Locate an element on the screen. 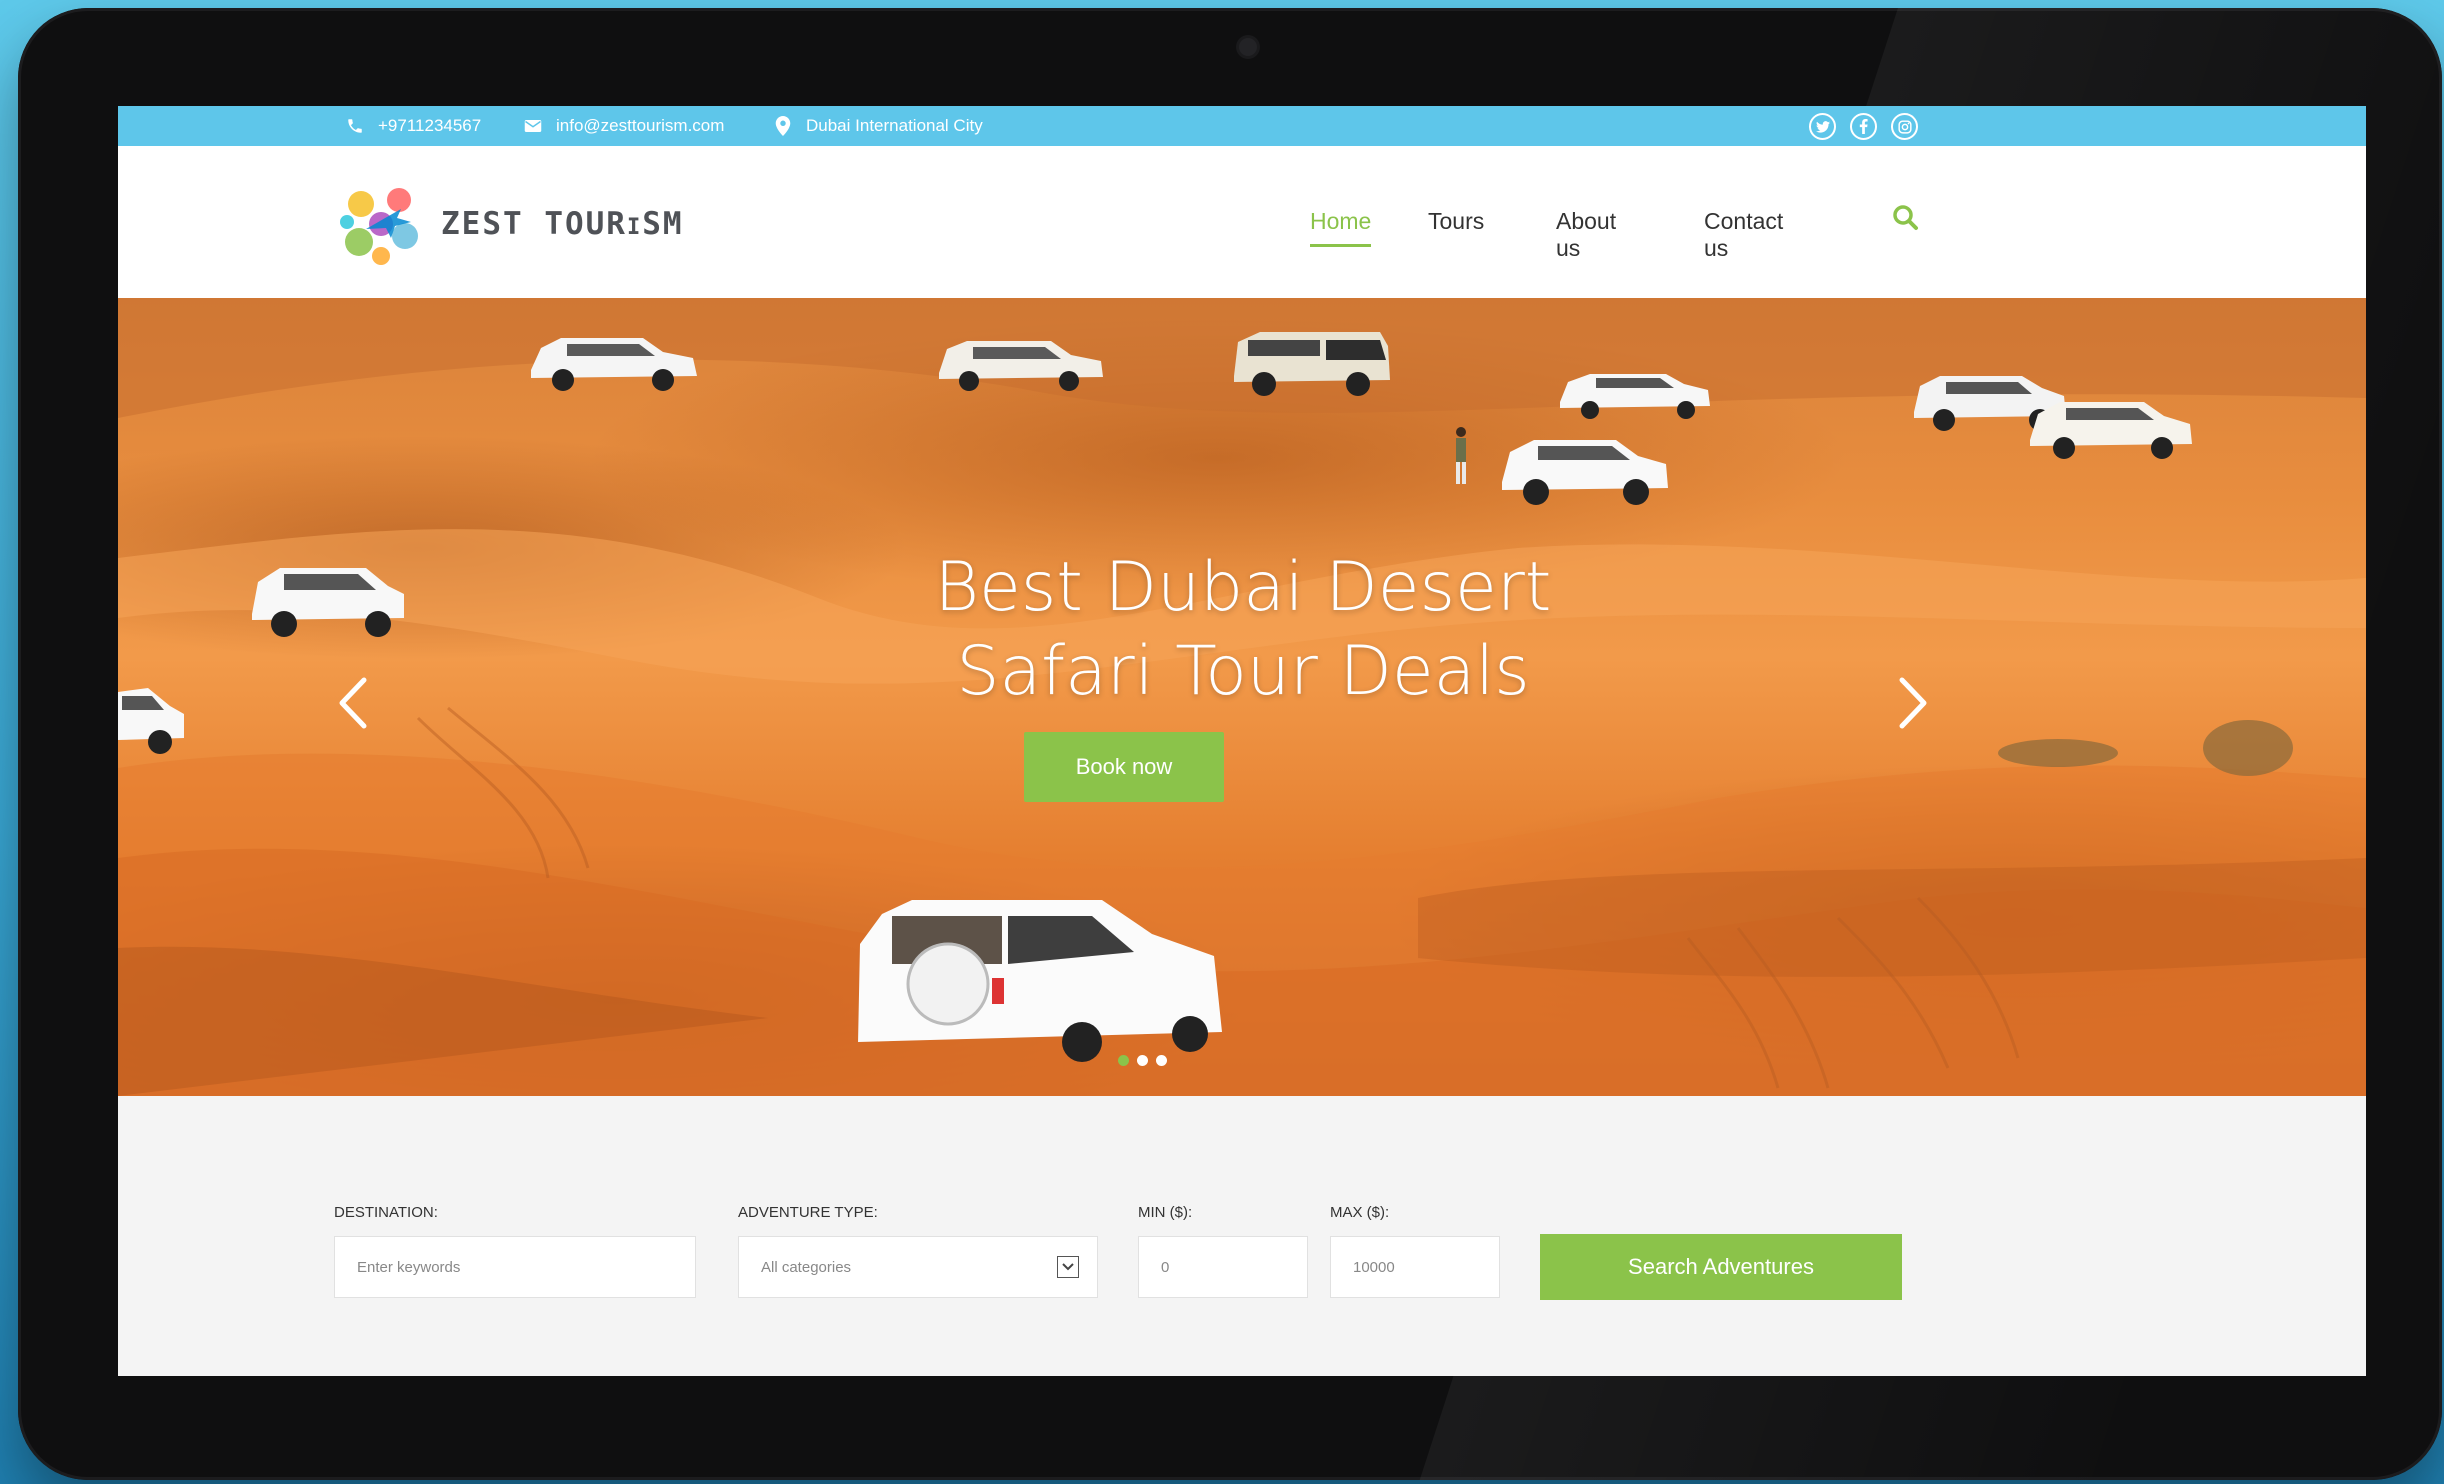 Image resolution: width=2444 pixels, height=1484 pixels. logo-emblem-icon is located at coordinates (381, 224).